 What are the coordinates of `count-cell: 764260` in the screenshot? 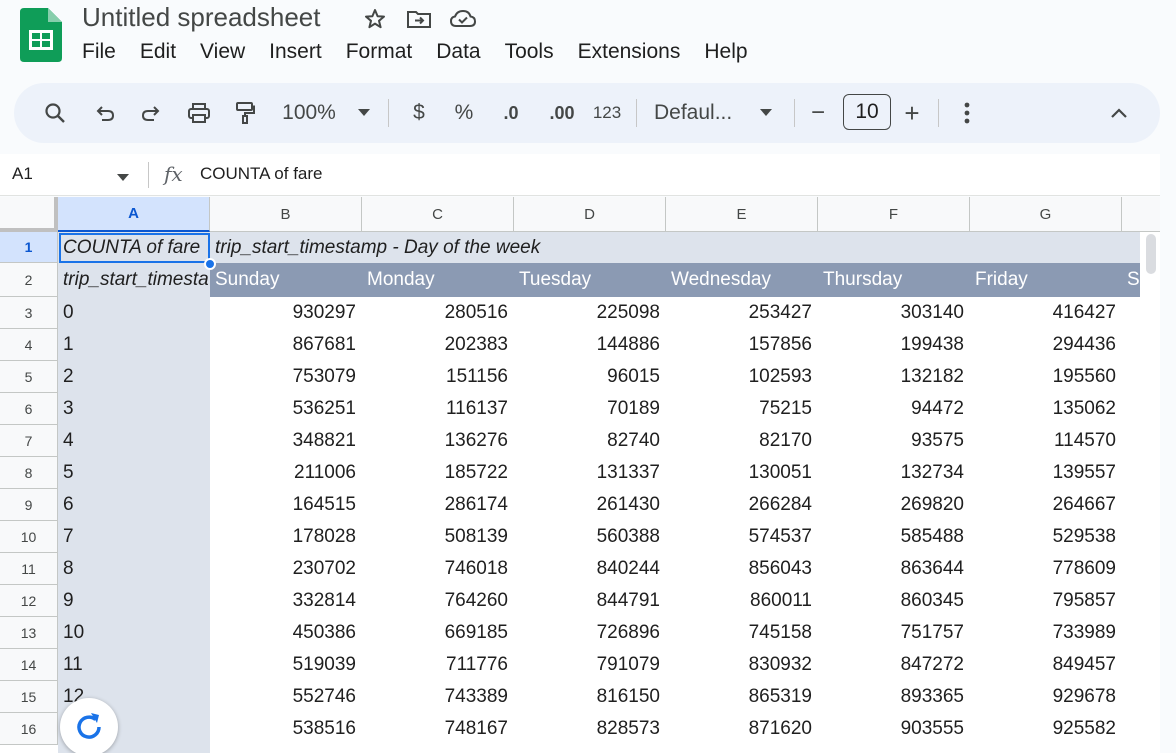 It's located at (438, 601).